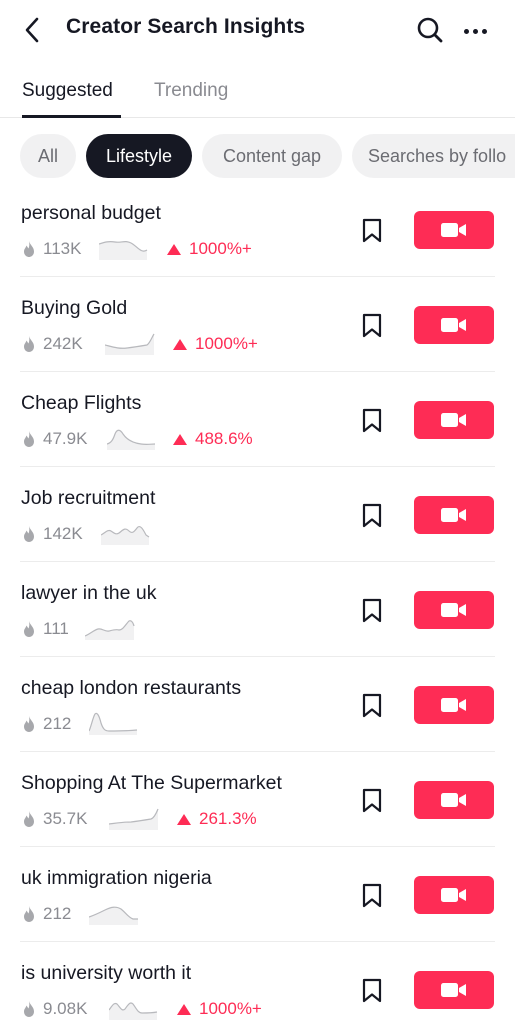  Describe the element at coordinates (81, 403) in the screenshot. I see `topic-title: Cheap Flights` at that location.